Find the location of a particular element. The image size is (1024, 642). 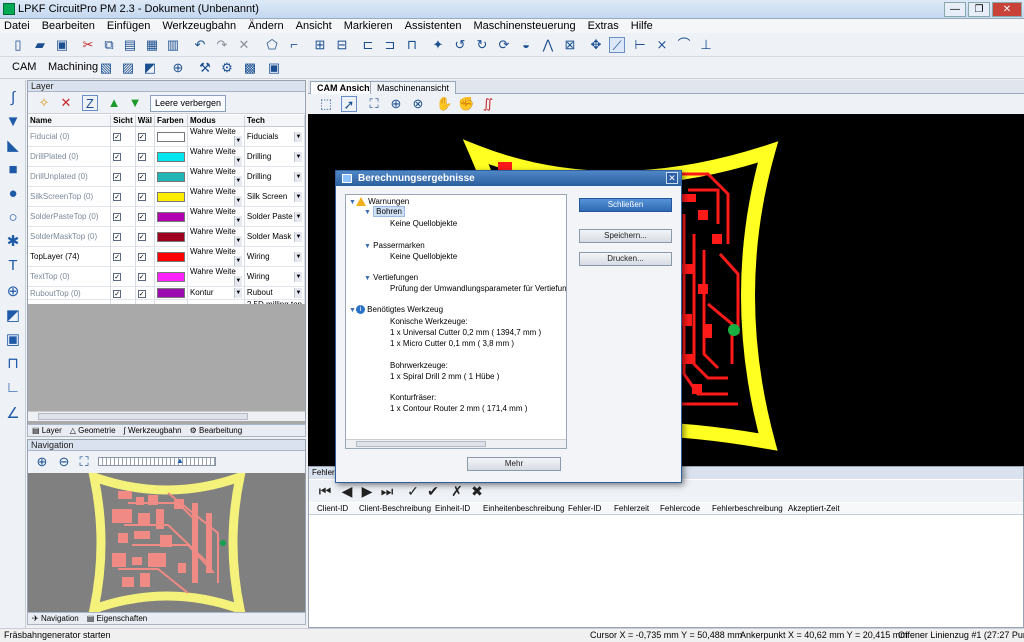

zoom-fit-icon: ⛶ is located at coordinates (84, 462).